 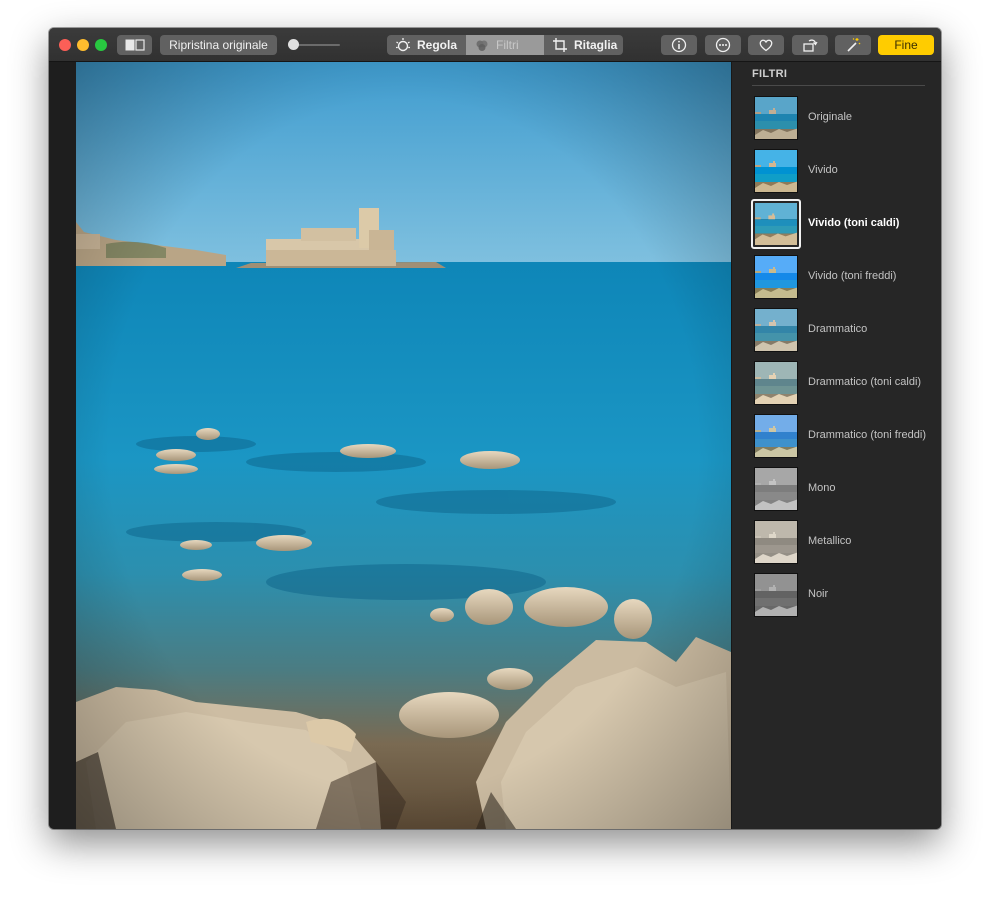 I want to click on zoom-window-button, so click(x=101, y=45).